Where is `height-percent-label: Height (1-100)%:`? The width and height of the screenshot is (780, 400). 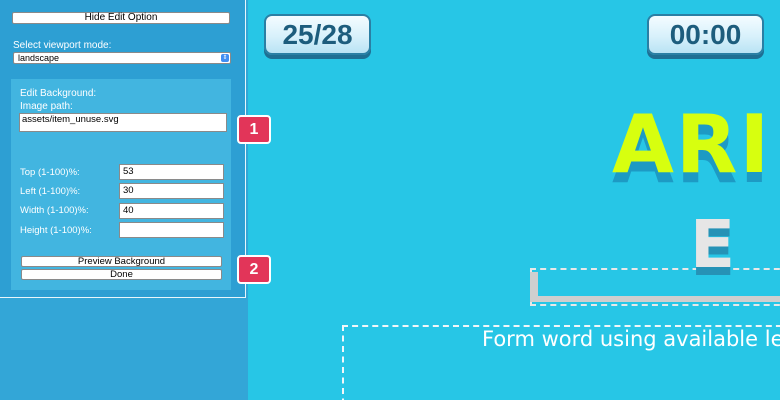
height-percent-label: Height (1-100)%: is located at coordinates (56, 230).